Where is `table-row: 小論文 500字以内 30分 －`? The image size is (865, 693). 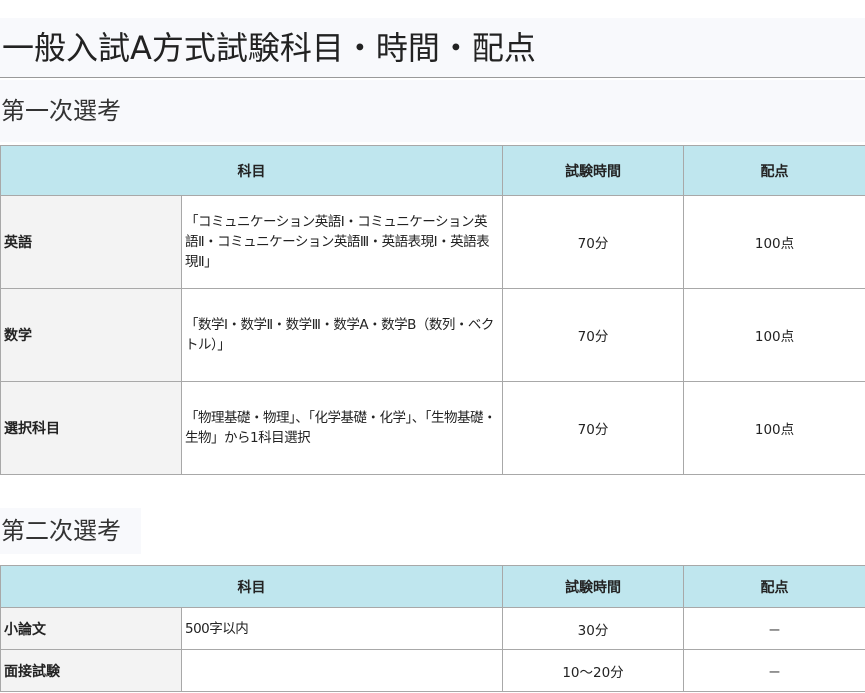 table-row: 小論文 500字以内 30分 － is located at coordinates (432, 628).